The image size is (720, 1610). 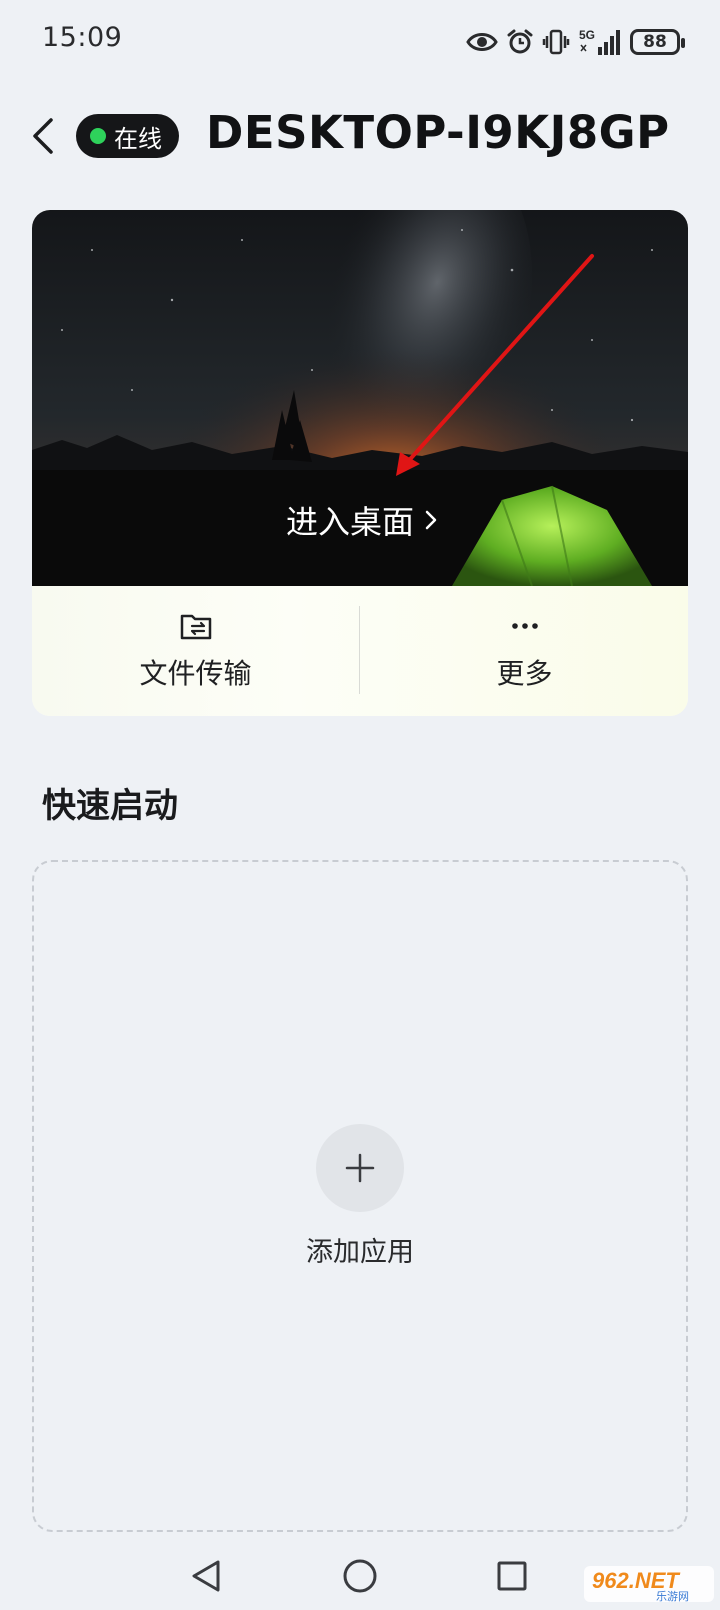 I want to click on nav-back-button, so click(x=206, y=1576).